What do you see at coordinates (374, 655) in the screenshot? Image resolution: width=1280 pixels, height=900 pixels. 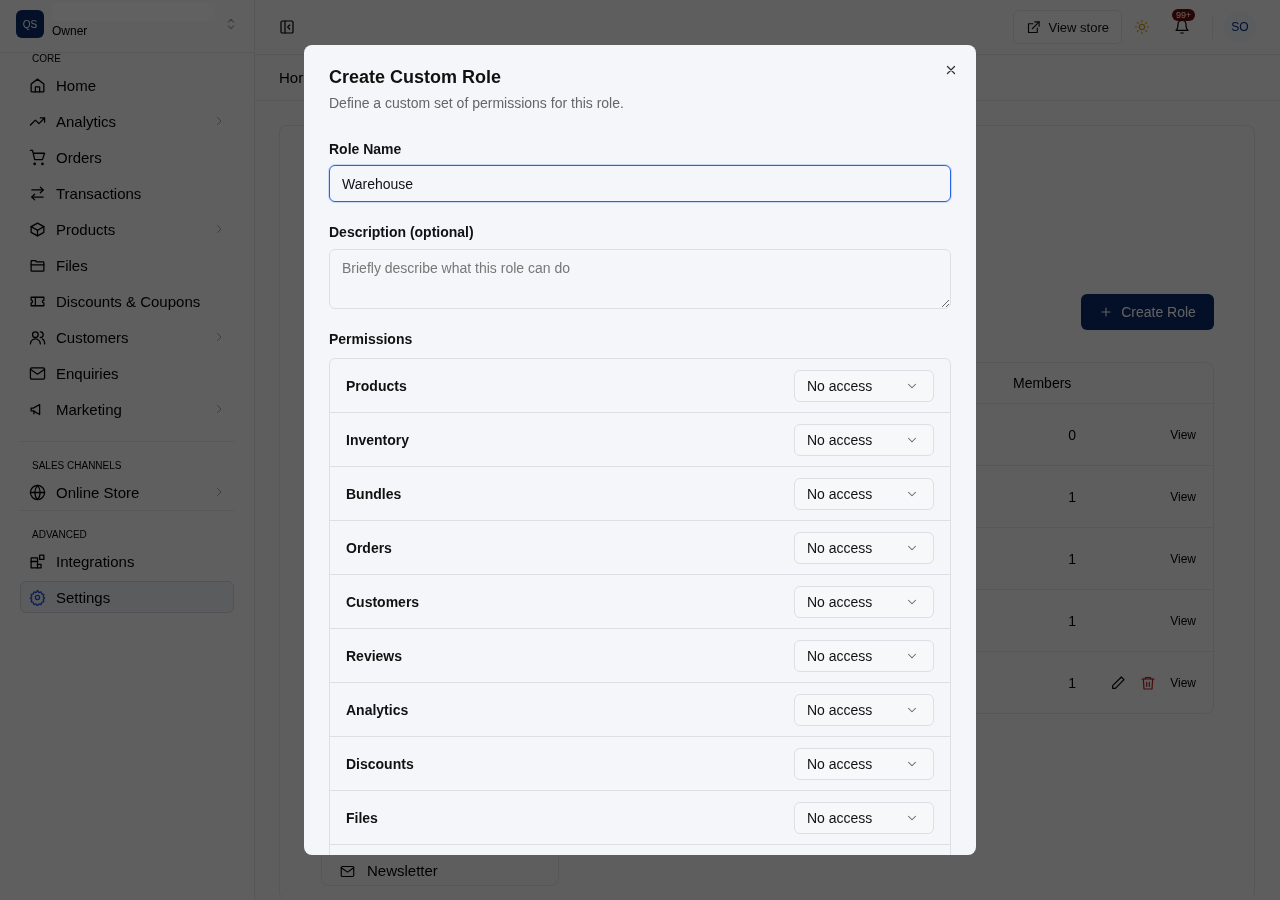 I see `permission-name: Reviews` at bounding box center [374, 655].